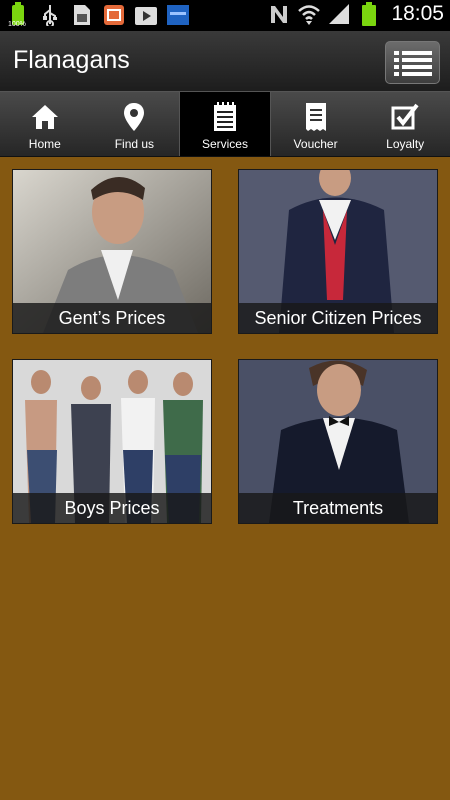 Image resolution: width=450 pixels, height=800 pixels. I want to click on tab-services-label: Services, so click(224, 144).